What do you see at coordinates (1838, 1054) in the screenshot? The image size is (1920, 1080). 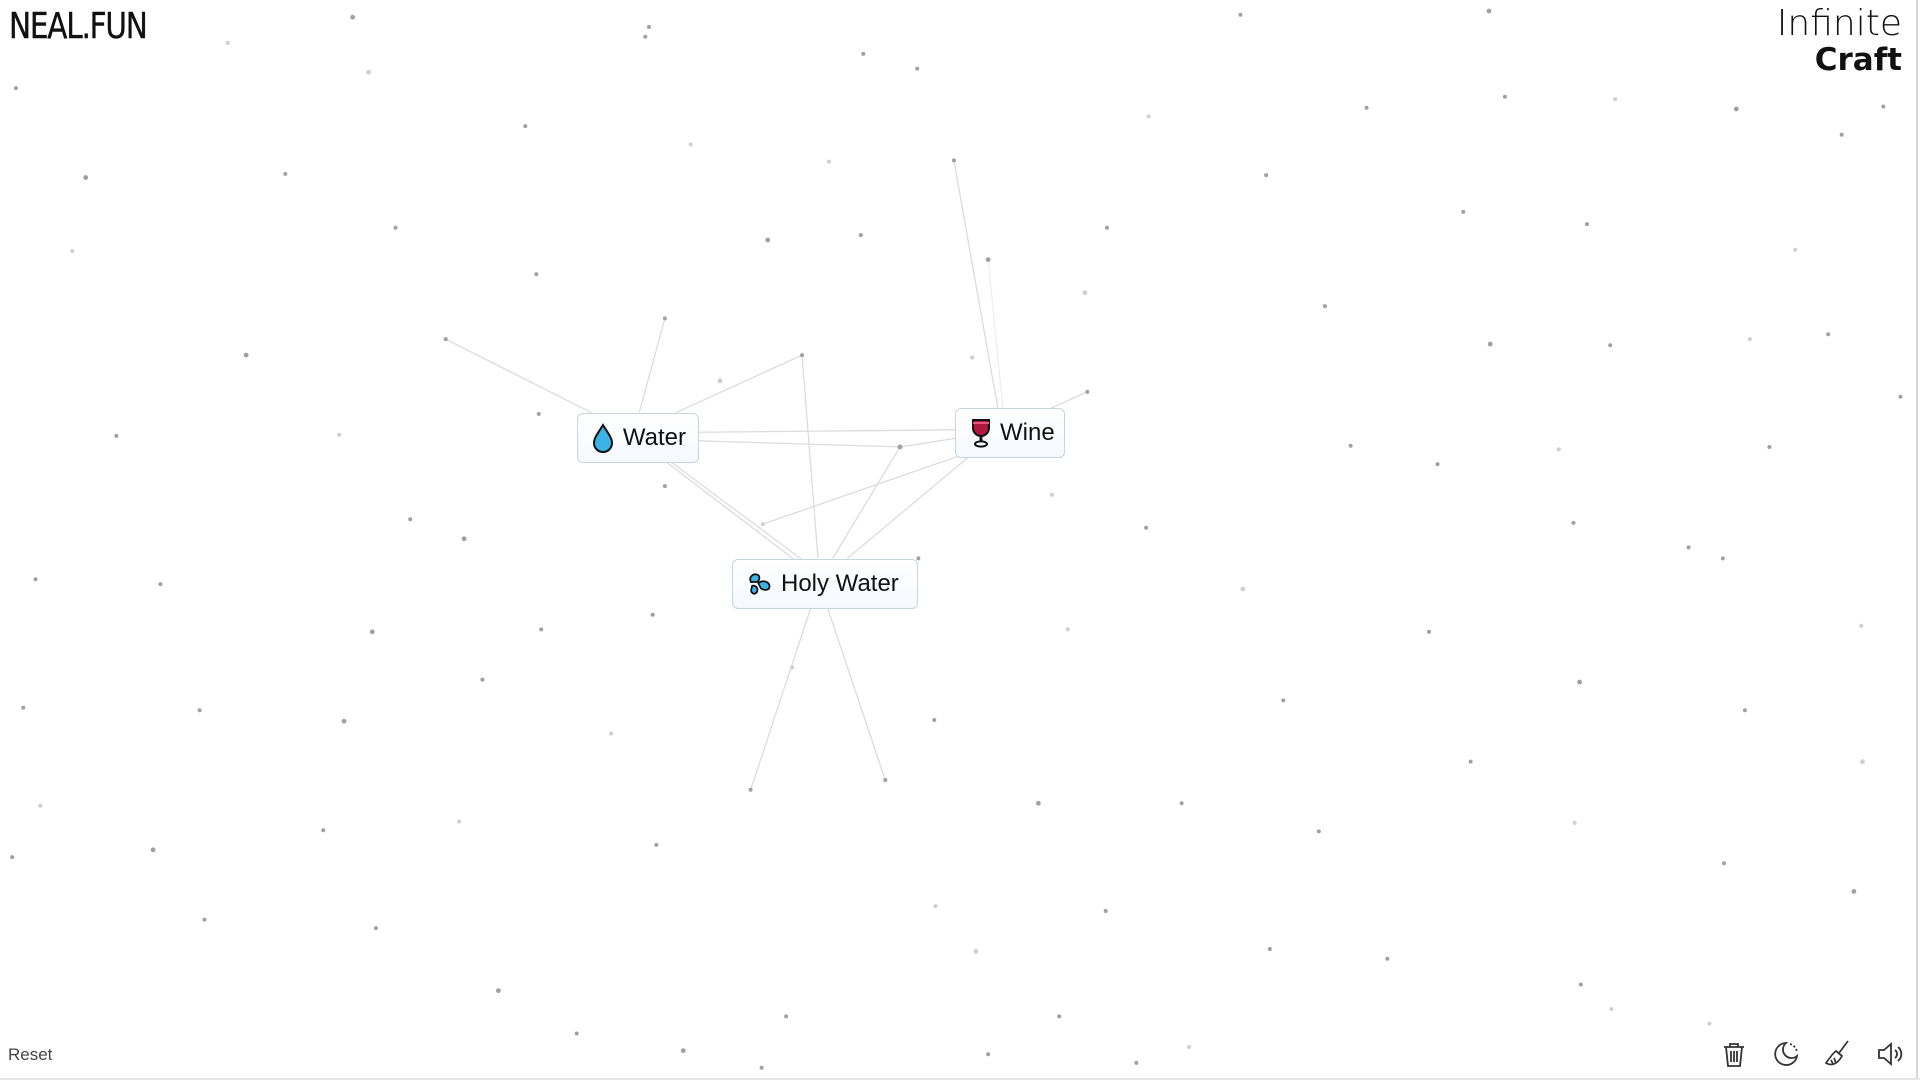 I see `cleanup-button` at bounding box center [1838, 1054].